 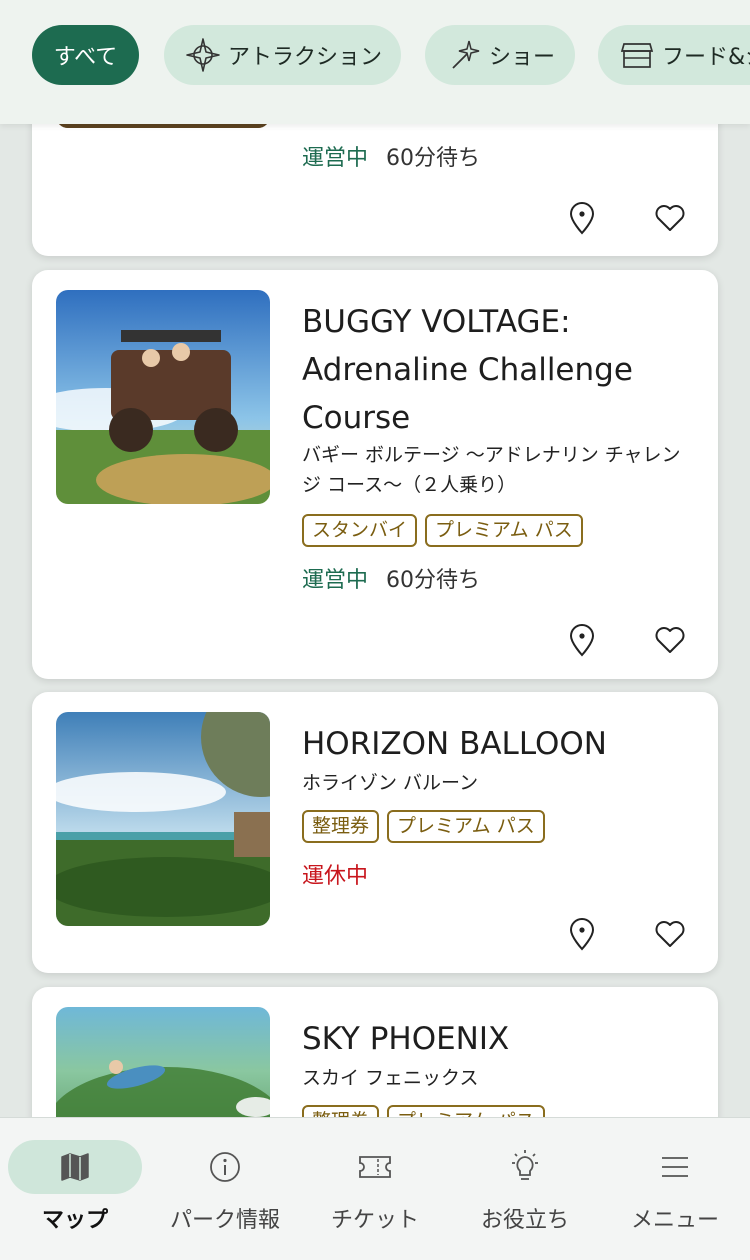 What do you see at coordinates (305, 57) in the screenshot?
I see `filter-chip-label: アトラクション` at bounding box center [305, 57].